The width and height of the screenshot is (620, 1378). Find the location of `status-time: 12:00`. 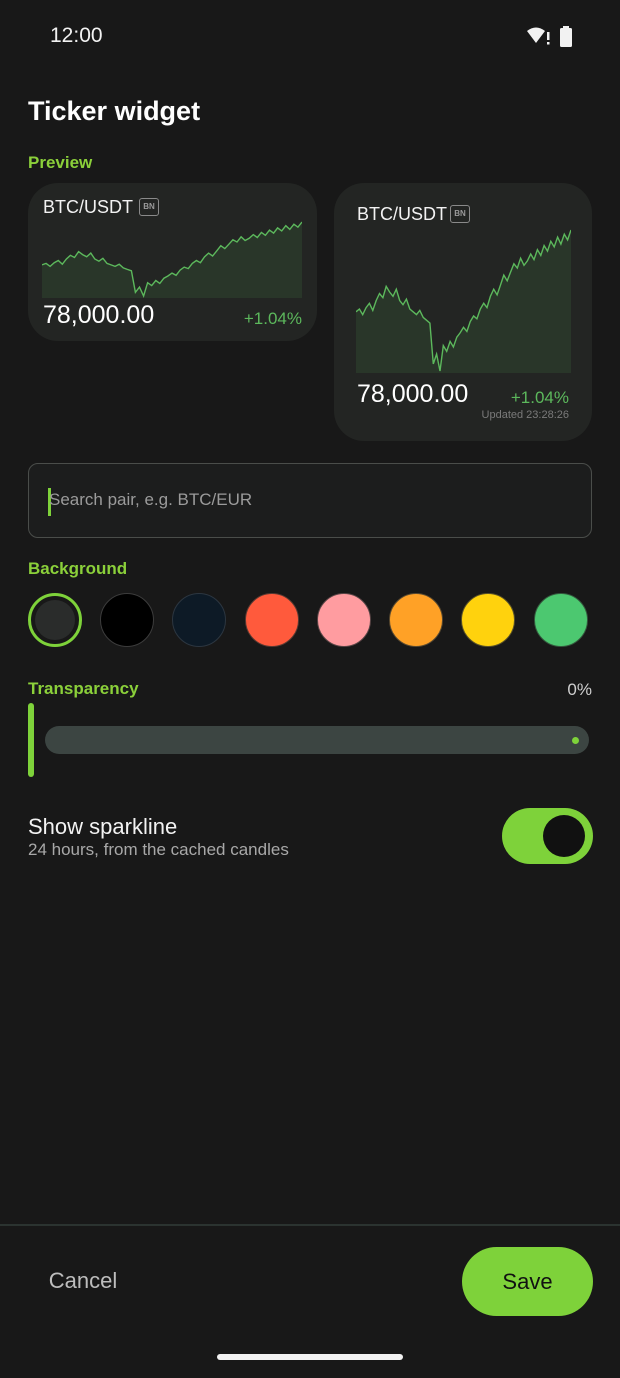

status-time: 12:00 is located at coordinates (76, 35).